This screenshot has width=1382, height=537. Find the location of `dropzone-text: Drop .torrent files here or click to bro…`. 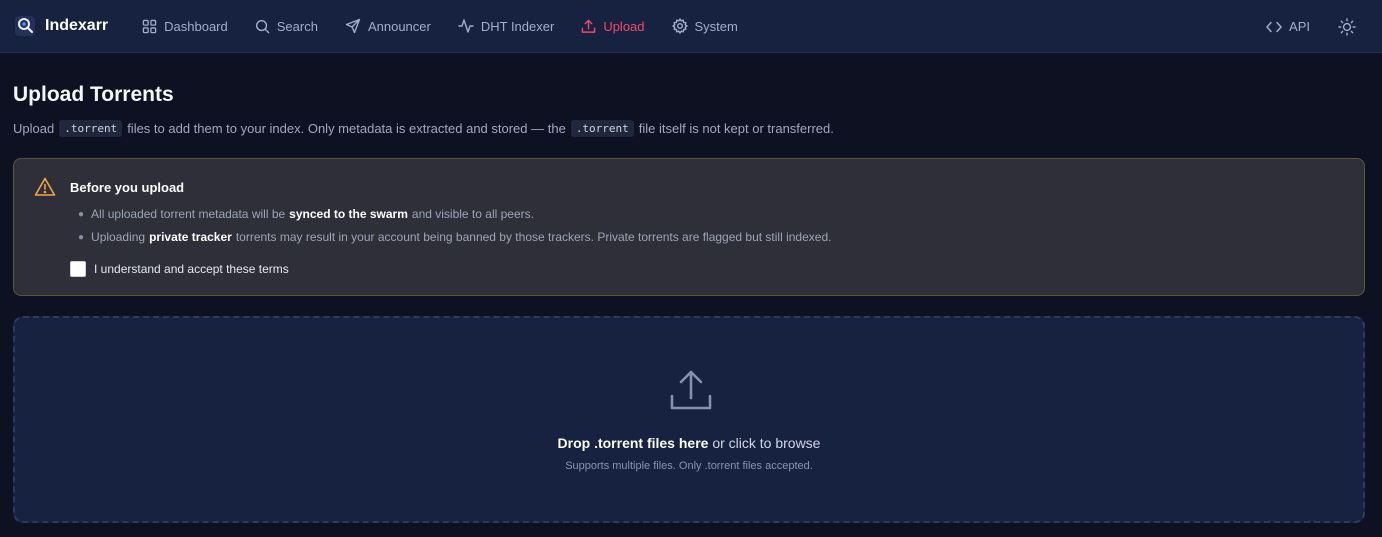

dropzone-text: Drop .torrent files here or click to bro… is located at coordinates (689, 443).